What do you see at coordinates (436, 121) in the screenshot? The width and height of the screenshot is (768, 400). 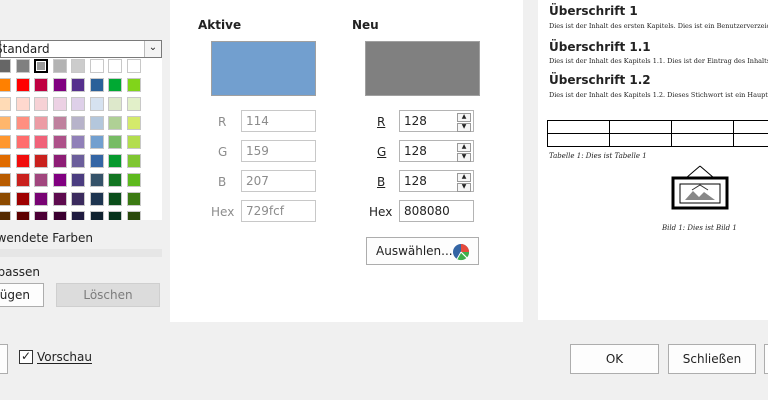 I see `new-r-spinbox: 128 ▲ ▼` at bounding box center [436, 121].